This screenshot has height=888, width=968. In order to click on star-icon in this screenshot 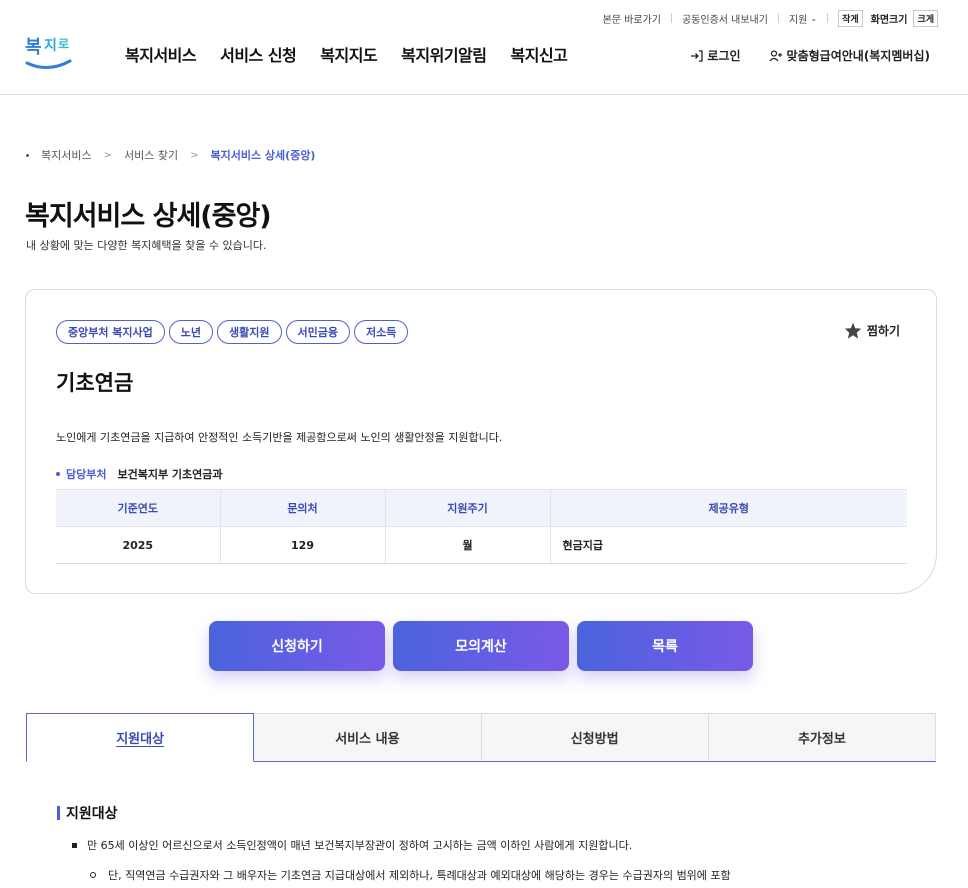, I will do `click(853, 330)`.